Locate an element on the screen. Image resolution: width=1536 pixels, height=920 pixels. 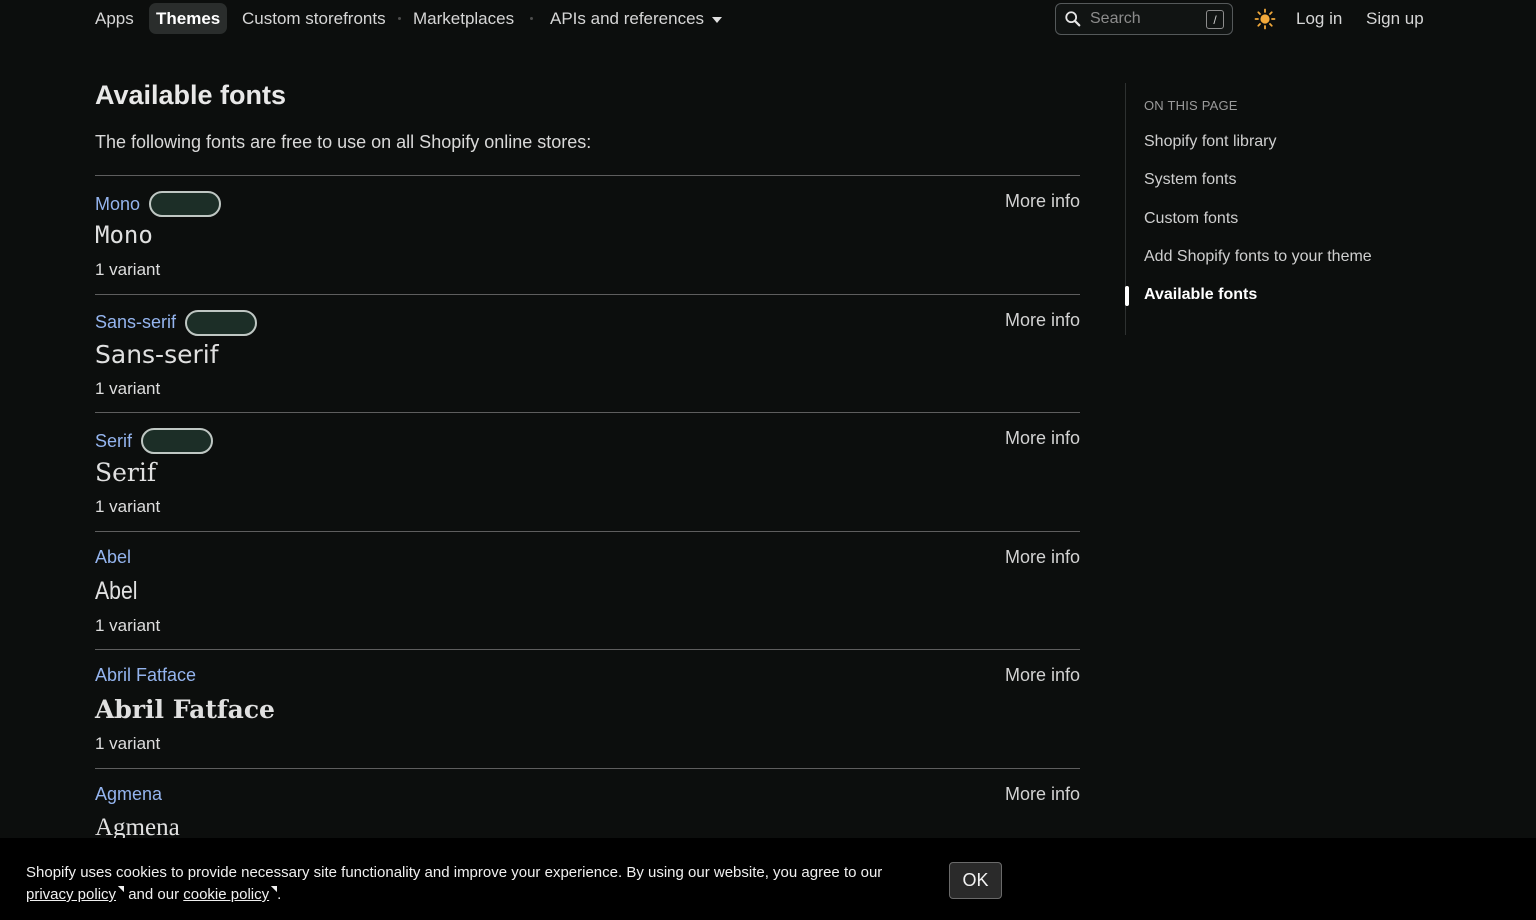
toc-item-available-fonts: Available fonts is located at coordinates (1200, 295).